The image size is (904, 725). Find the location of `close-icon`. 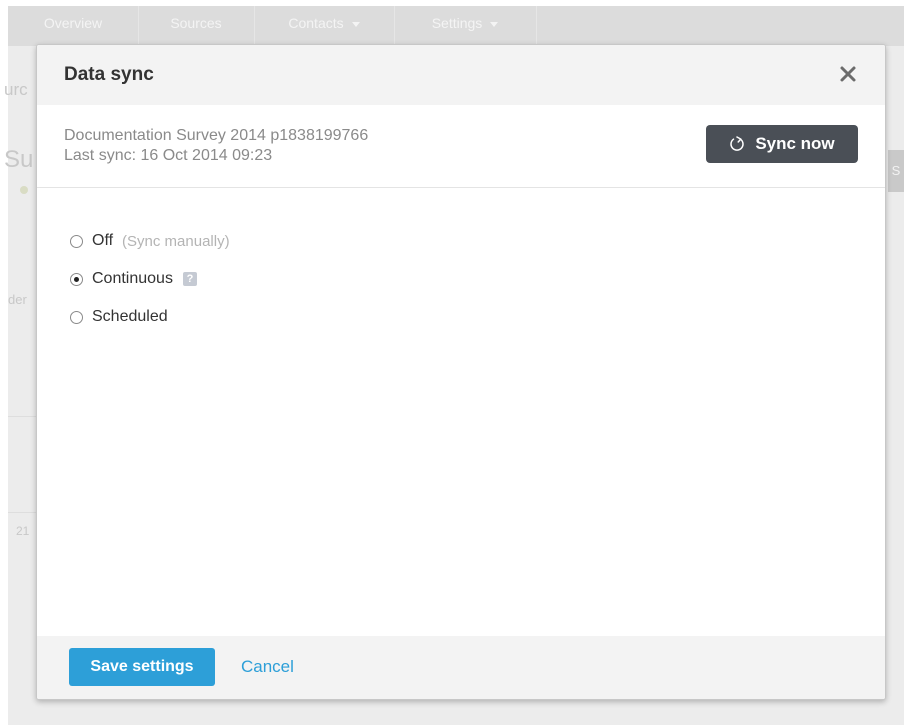

close-icon is located at coordinates (848, 74).